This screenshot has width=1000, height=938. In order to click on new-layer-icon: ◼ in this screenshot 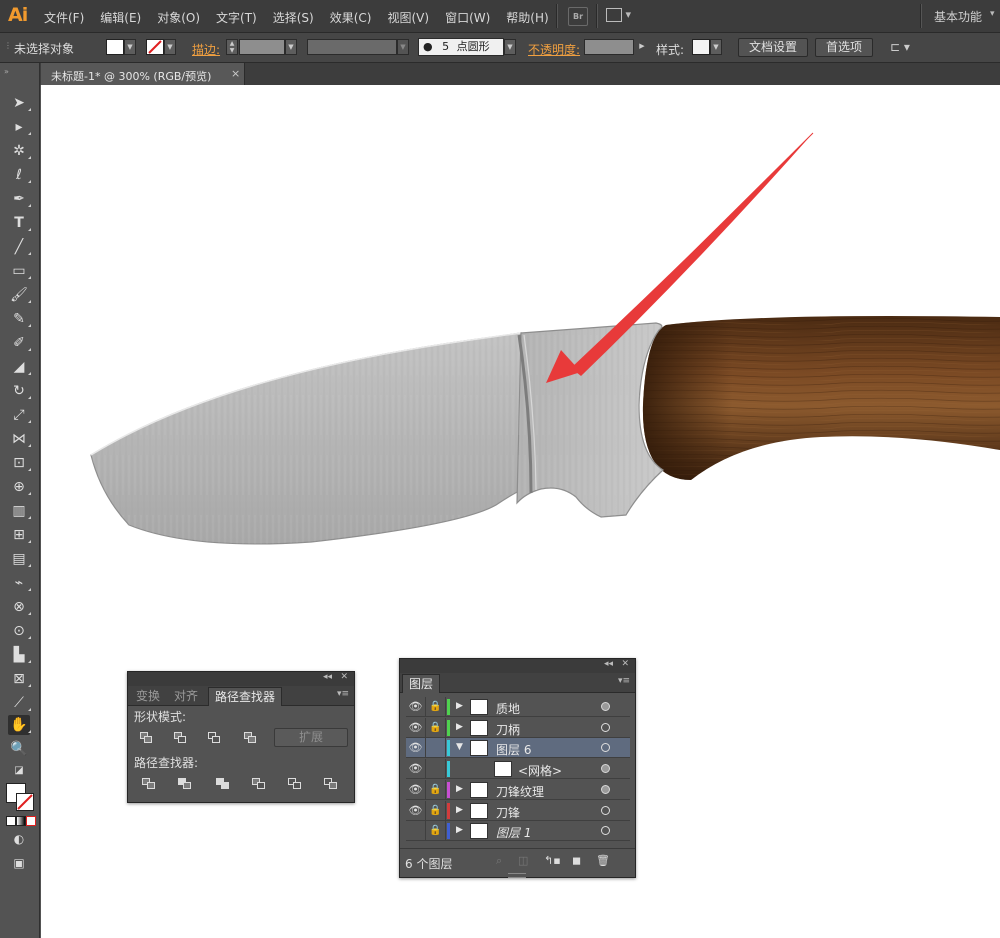, I will do `click(576, 860)`.